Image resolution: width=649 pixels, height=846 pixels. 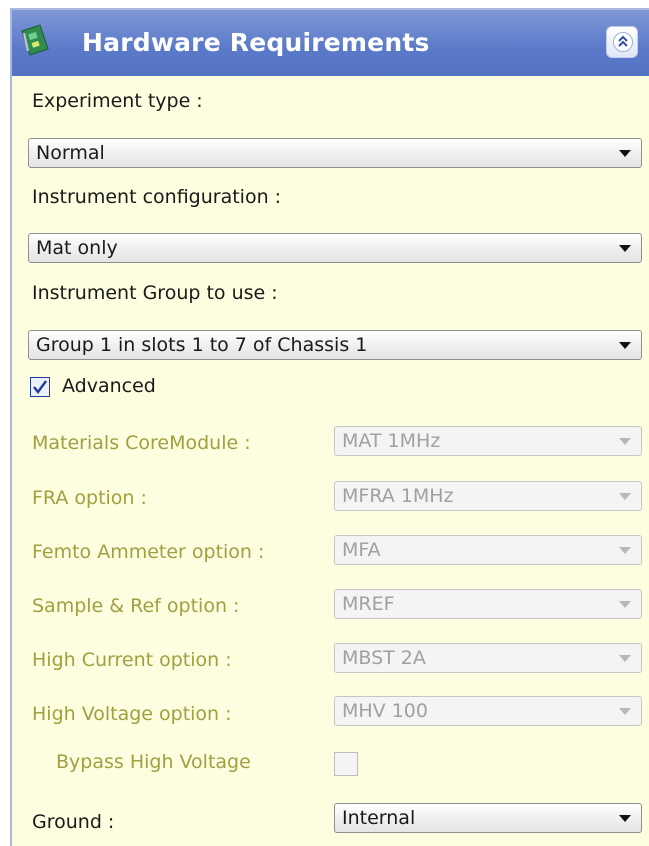 I want to click on sample-ref-option-value: MREF, so click(x=368, y=604).